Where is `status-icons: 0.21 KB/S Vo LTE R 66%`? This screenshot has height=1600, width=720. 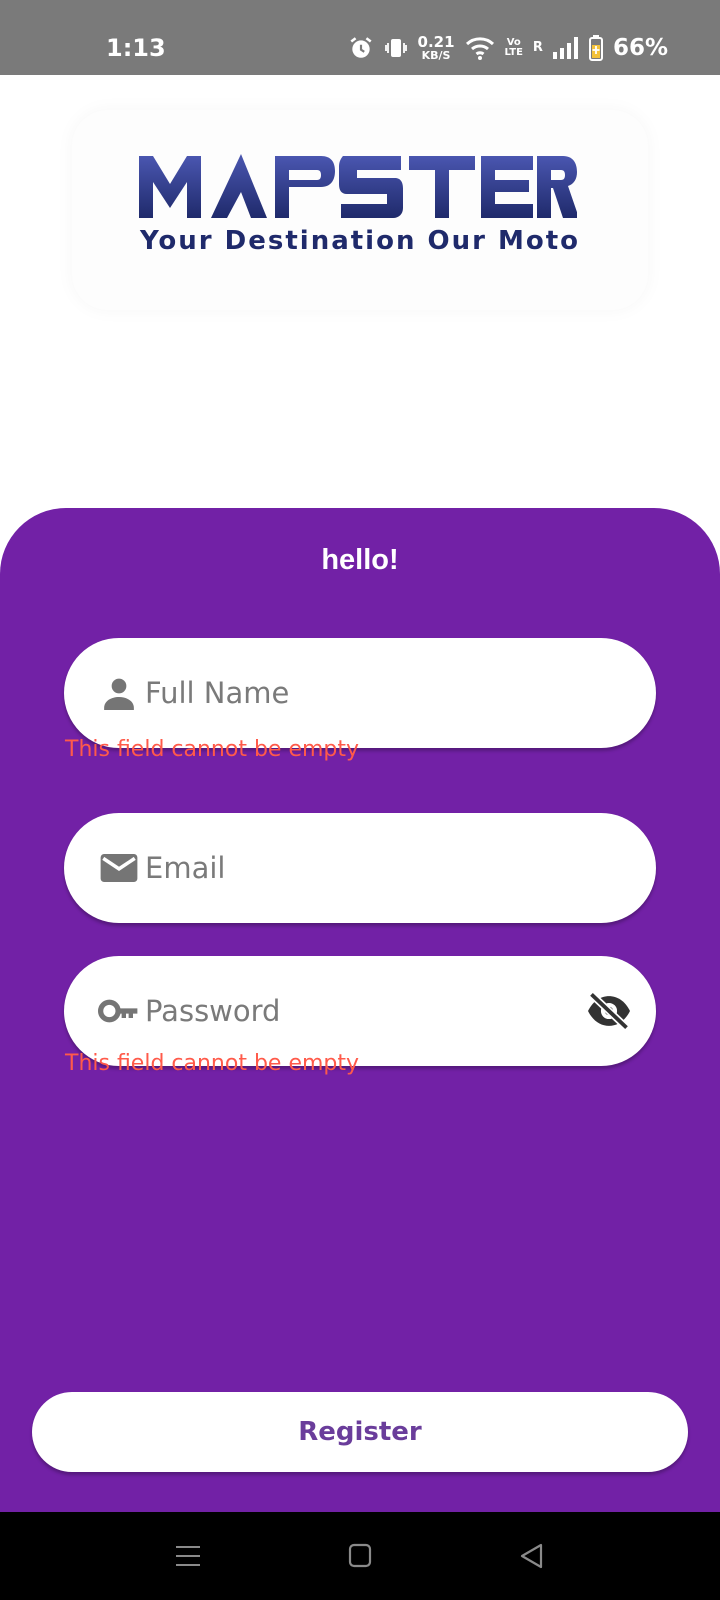 status-icons: 0.21 KB/S Vo LTE R 66% is located at coordinates (508, 48).